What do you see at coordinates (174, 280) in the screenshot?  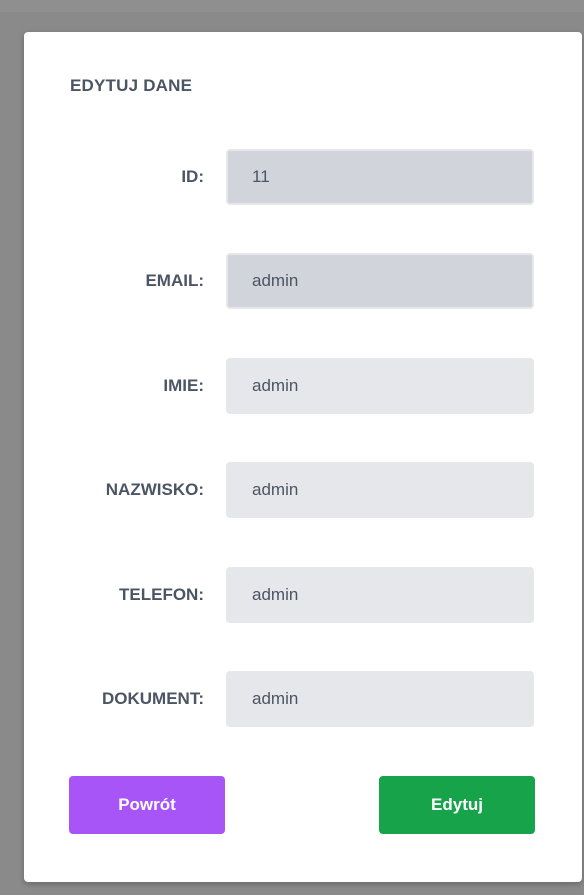 I see `email-label: EMAIL:` at bounding box center [174, 280].